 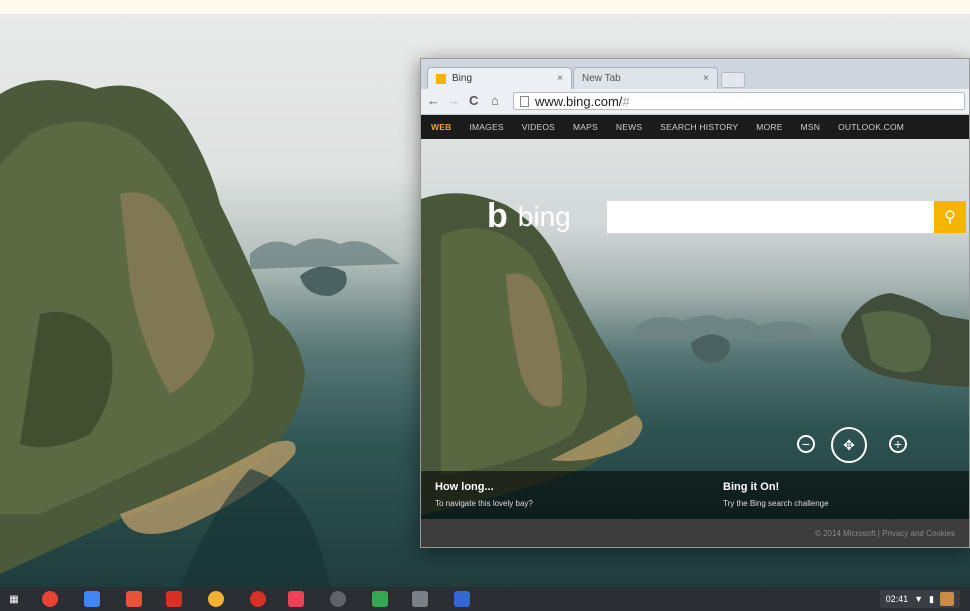 What do you see at coordinates (486, 127) in the screenshot?
I see `bing-nav-images: IMAGES` at bounding box center [486, 127].